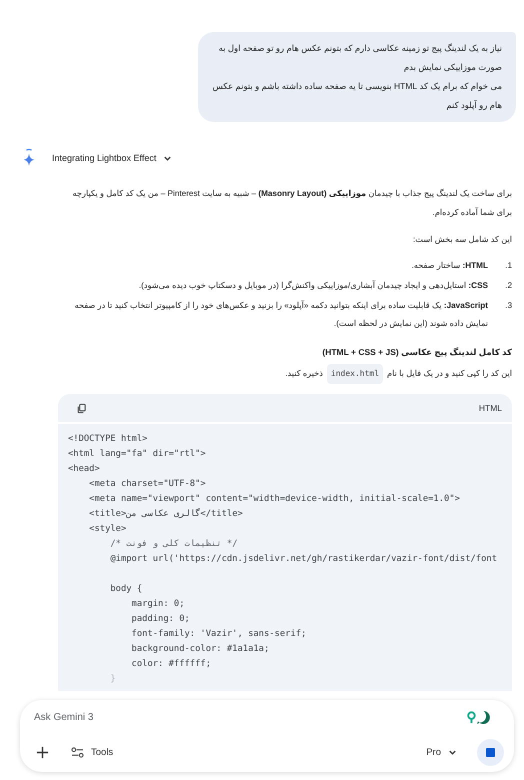 This screenshot has width=524, height=780. What do you see at coordinates (108, 529) in the screenshot?
I see `code-line: <style>` at bounding box center [108, 529].